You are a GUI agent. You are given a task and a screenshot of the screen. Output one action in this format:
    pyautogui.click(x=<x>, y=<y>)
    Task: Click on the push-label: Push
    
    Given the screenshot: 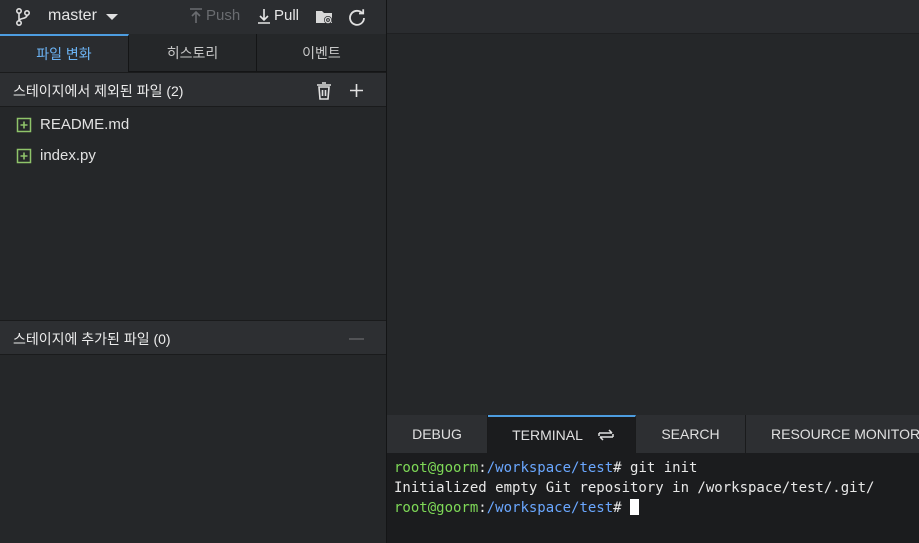 What is the action you would take?
    pyautogui.click(x=223, y=15)
    